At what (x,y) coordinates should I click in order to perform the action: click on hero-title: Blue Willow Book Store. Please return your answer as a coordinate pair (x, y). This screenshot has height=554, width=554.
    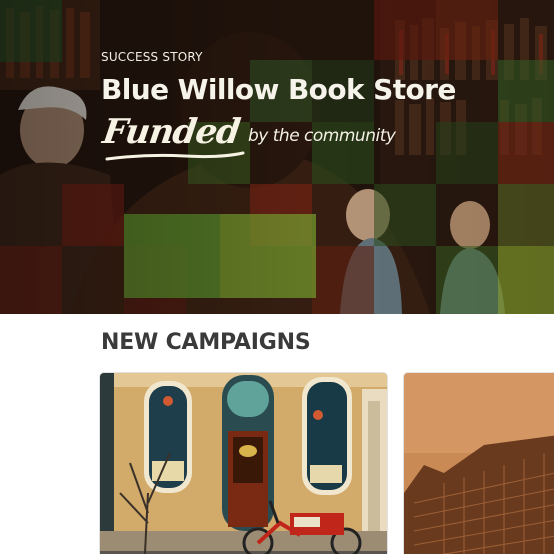
    Looking at the image, I should click on (278, 89).